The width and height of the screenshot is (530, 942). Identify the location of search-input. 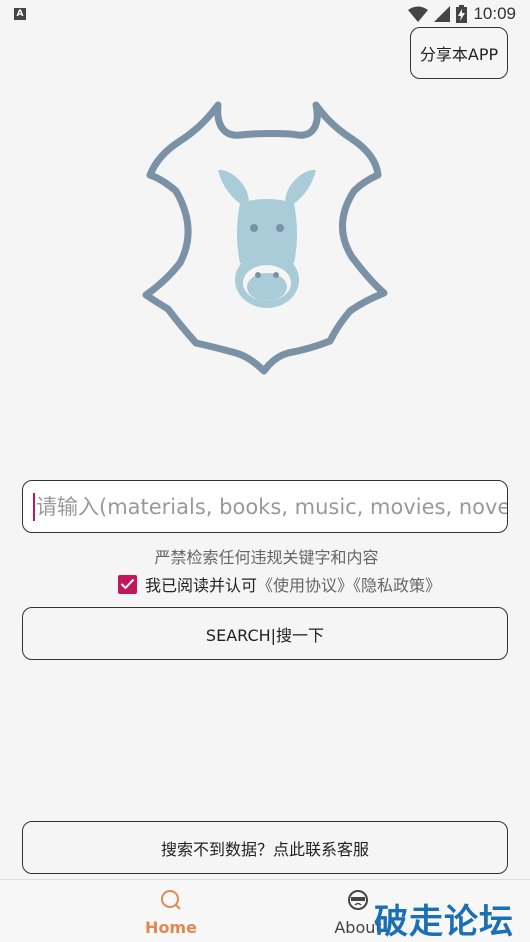
(271, 506).